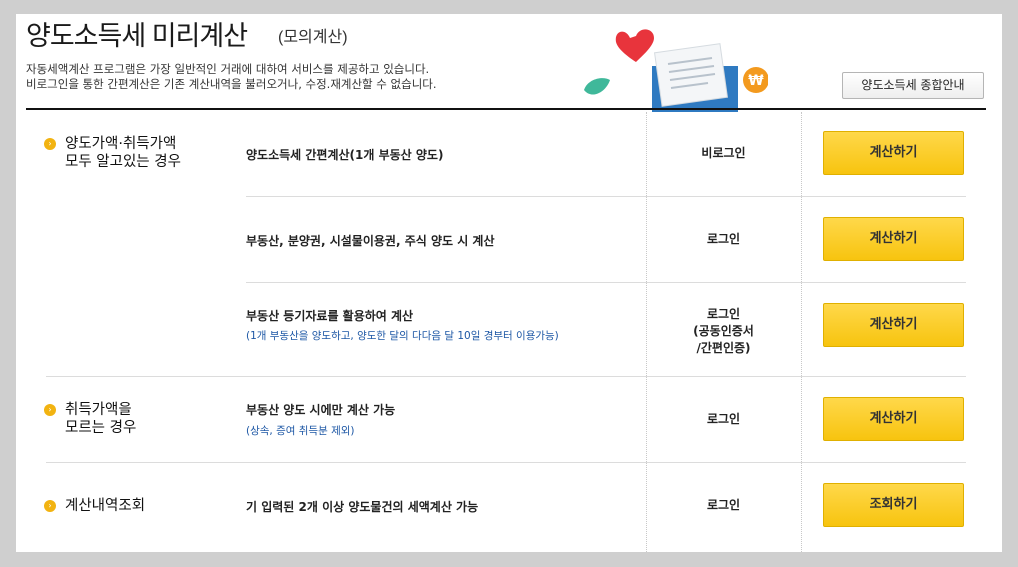 The width and height of the screenshot is (1018, 567). Describe the element at coordinates (893, 505) in the screenshot. I see `lookup-button: 조회하기` at that location.